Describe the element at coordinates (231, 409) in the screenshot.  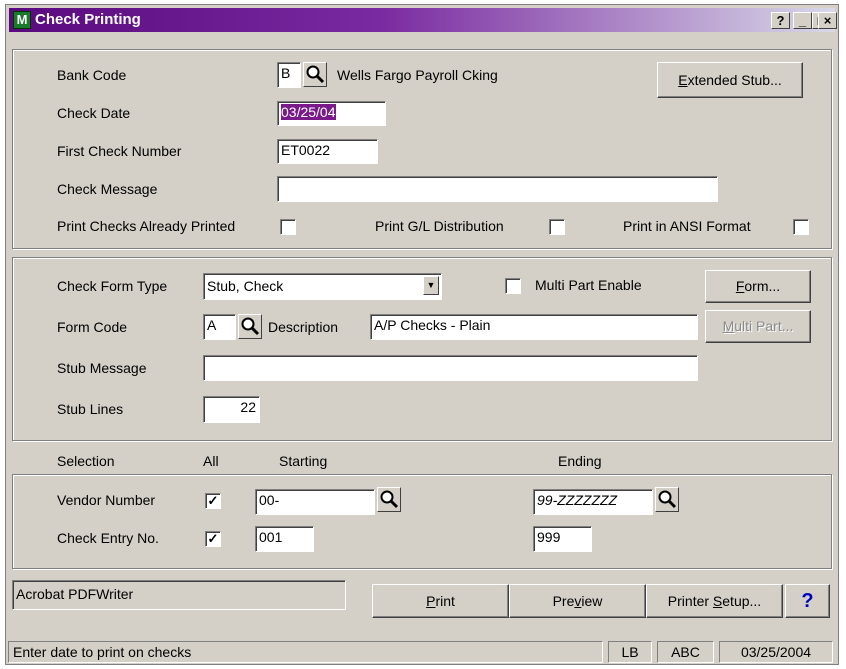
I see `stub-lines-field: 22` at that location.